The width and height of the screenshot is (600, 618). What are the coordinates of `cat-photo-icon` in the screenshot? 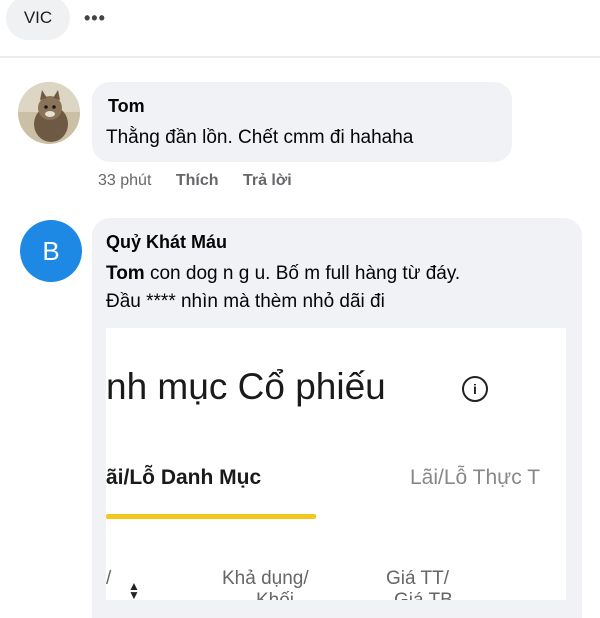 It's located at (49, 113).